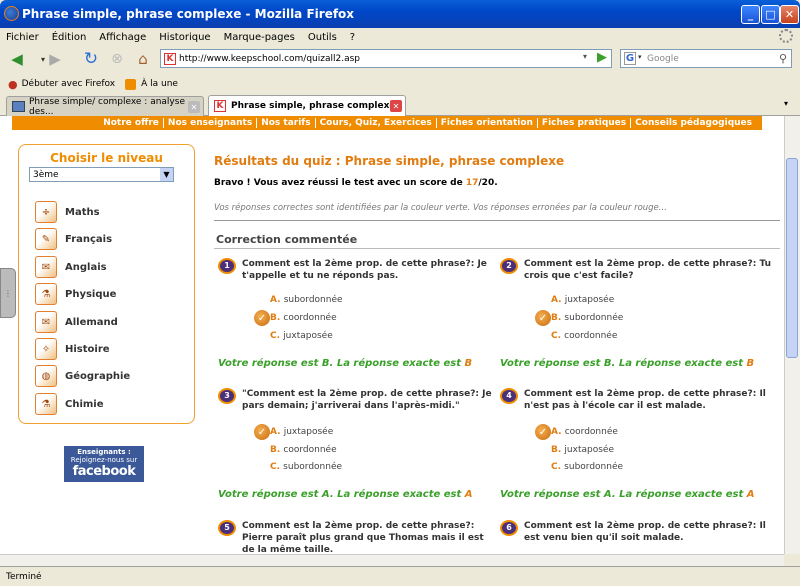 The image size is (800, 586). What do you see at coordinates (131, 123) in the screenshot?
I see `nav-notre-offre: Notre offre` at bounding box center [131, 123].